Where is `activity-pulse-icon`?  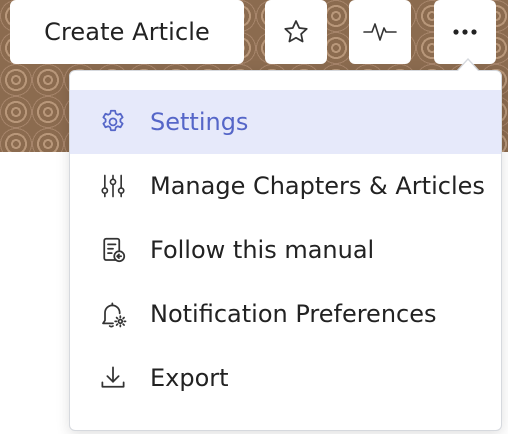
activity-pulse-icon is located at coordinates (380, 32).